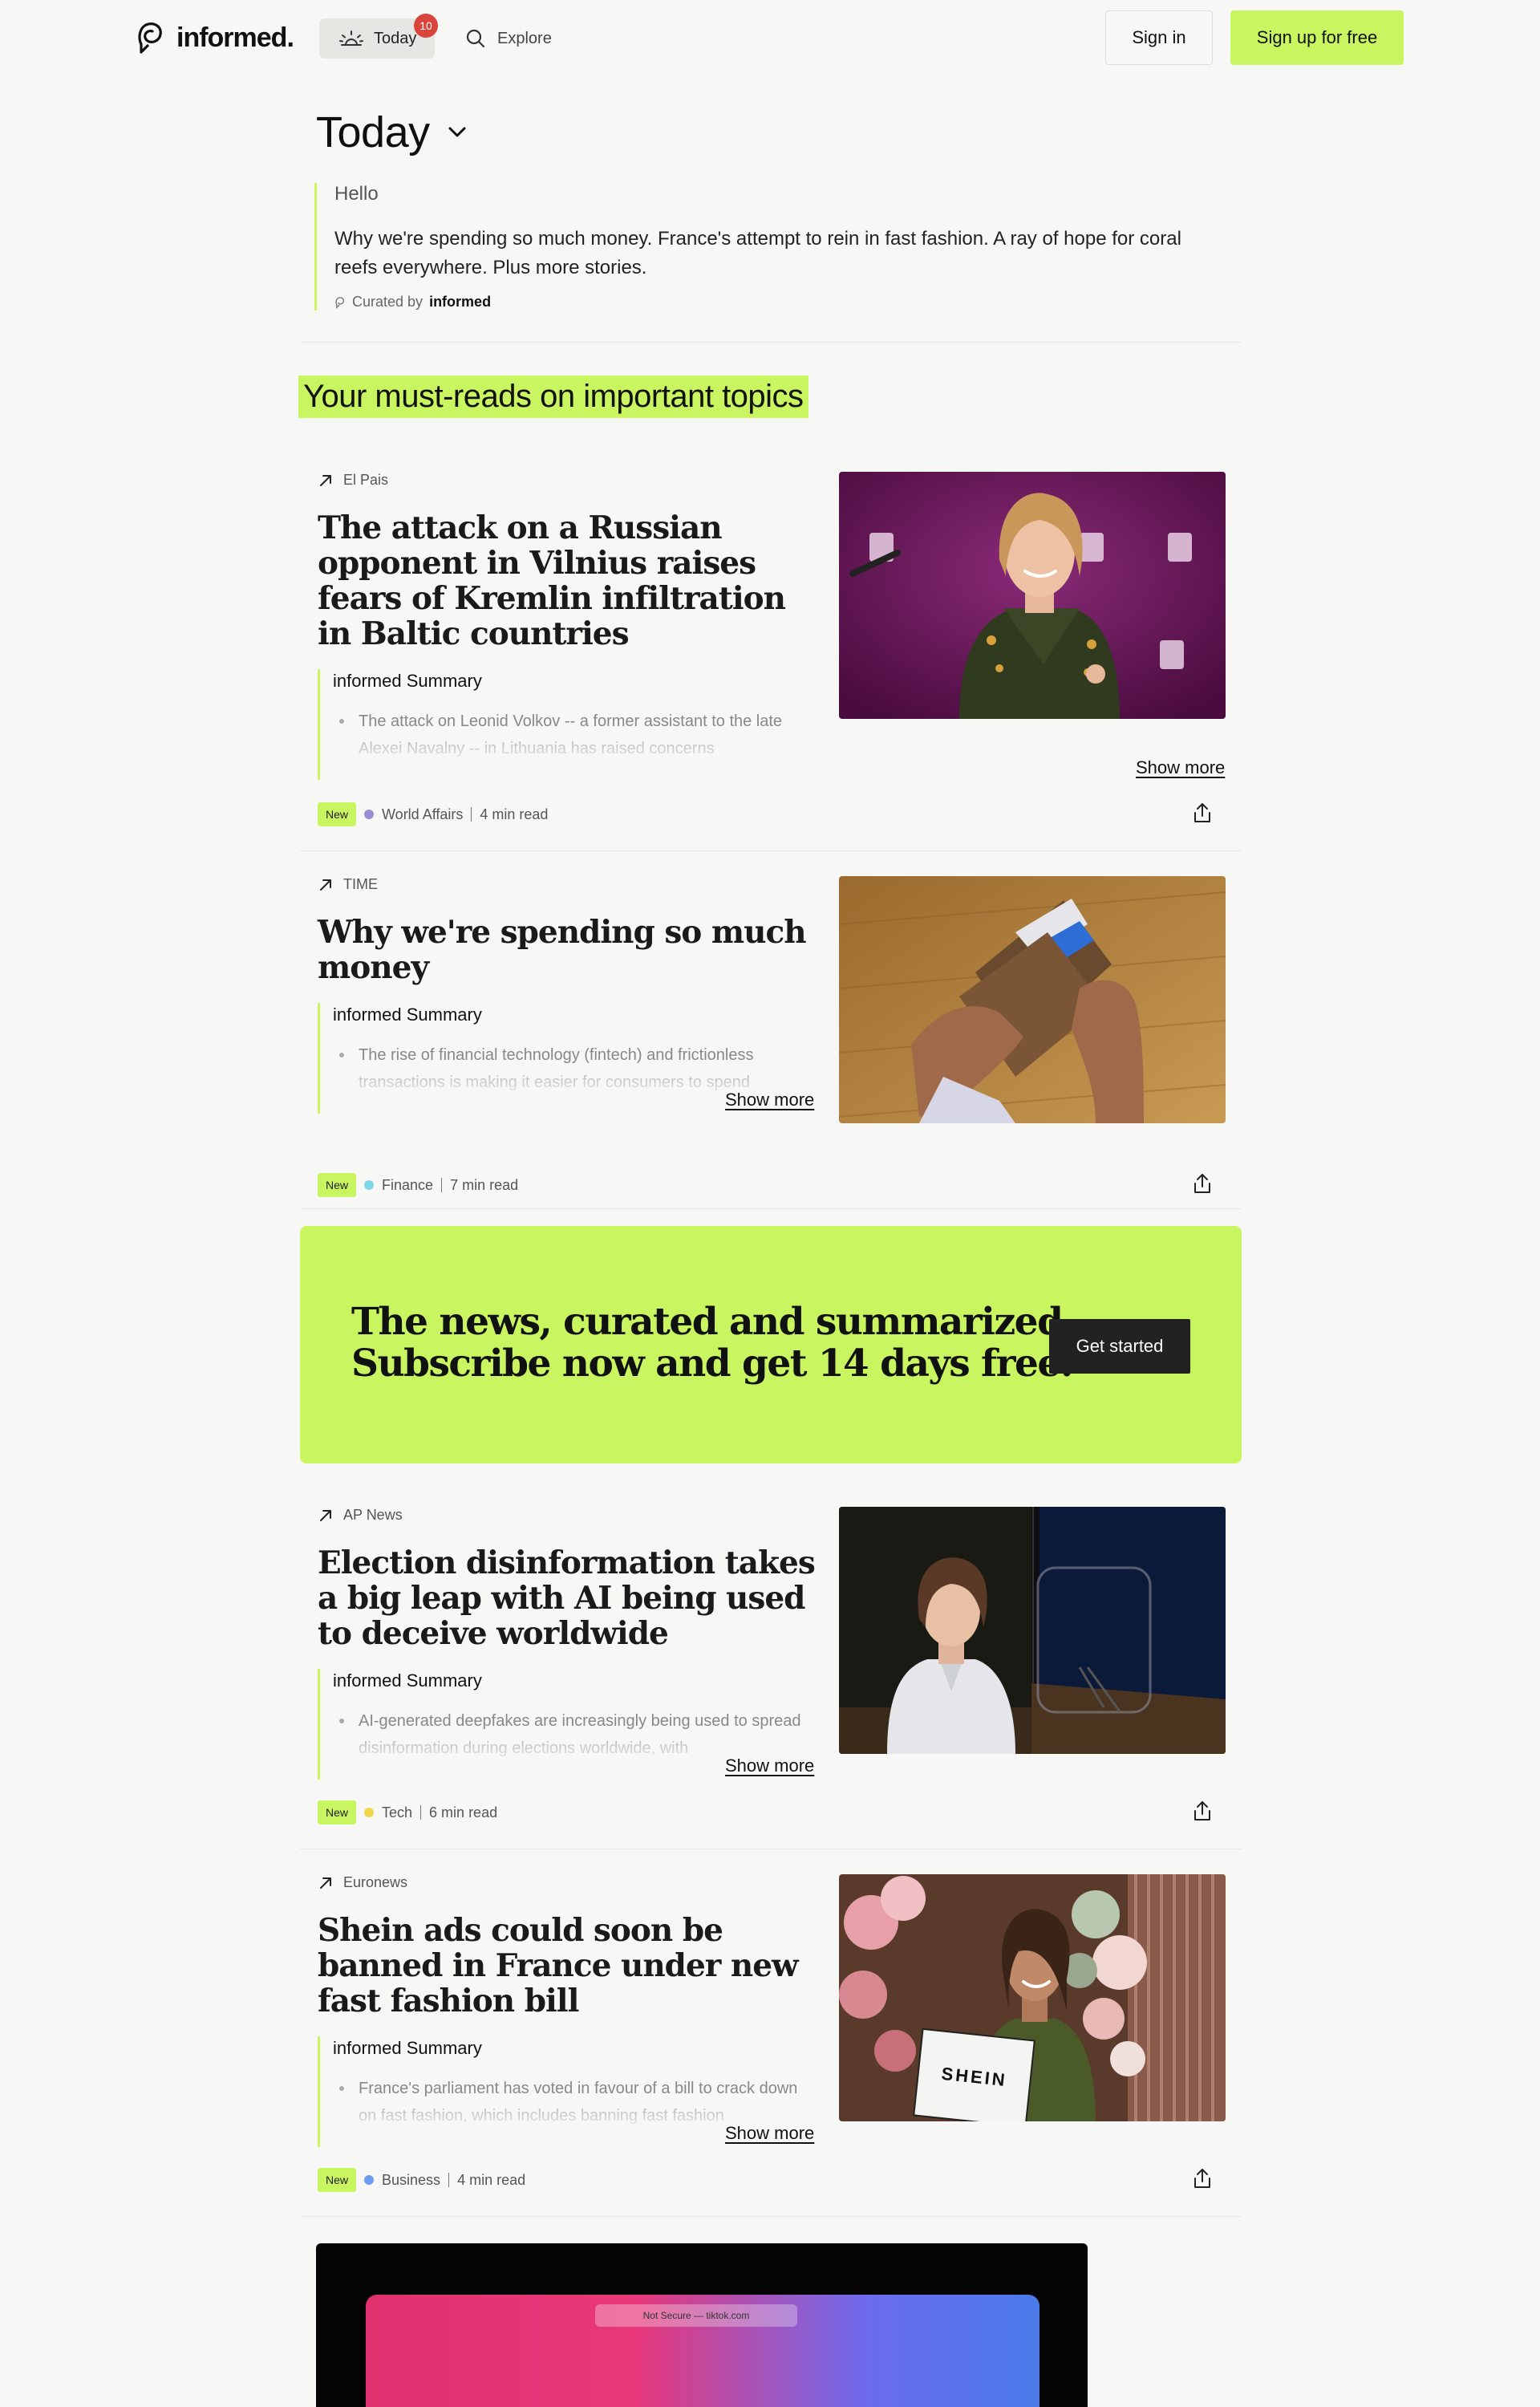 Image resolution: width=1540 pixels, height=2407 pixels. I want to click on article-source: El Pais, so click(353, 480).